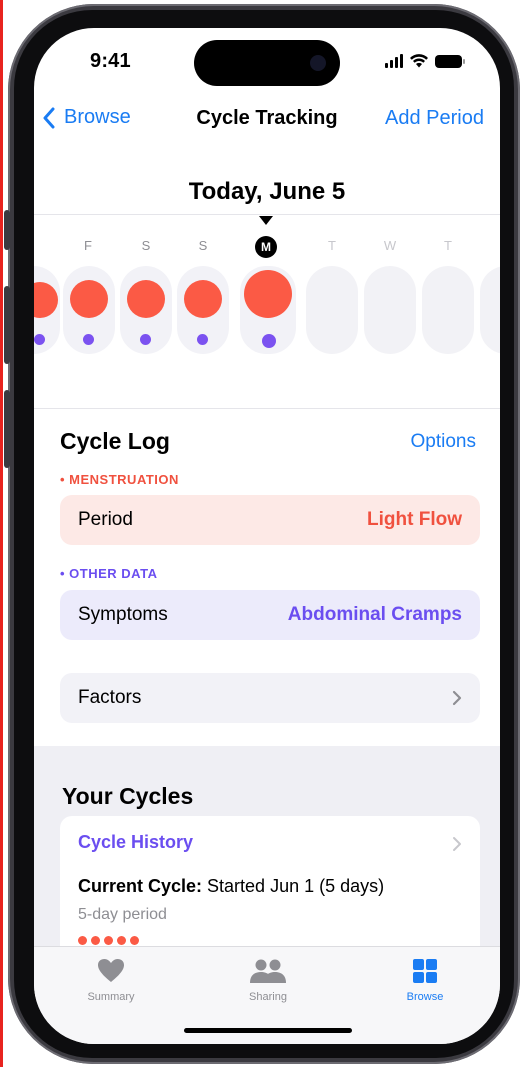 This screenshot has height=1067, width=521. What do you see at coordinates (1, 533) in the screenshot?
I see `left-edge-bar` at bounding box center [1, 533].